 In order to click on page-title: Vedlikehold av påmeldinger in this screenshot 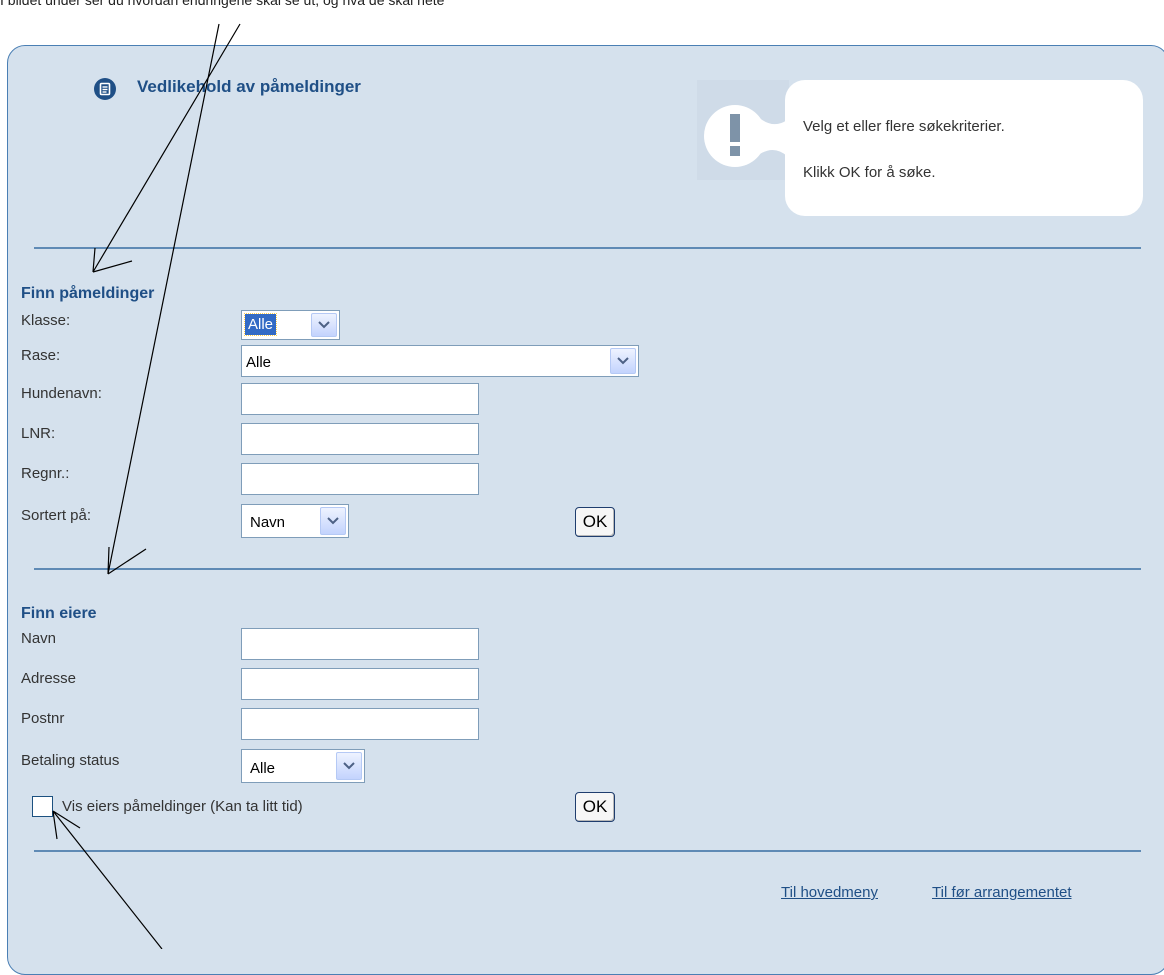, I will do `click(249, 86)`.